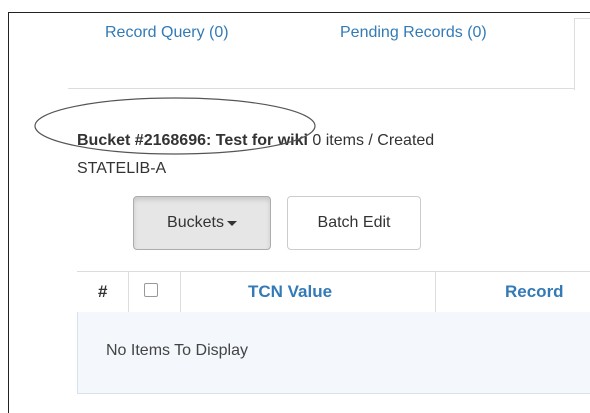 The height and width of the screenshot is (413, 590). I want to click on buckets-button-label: Buckets, so click(195, 222).